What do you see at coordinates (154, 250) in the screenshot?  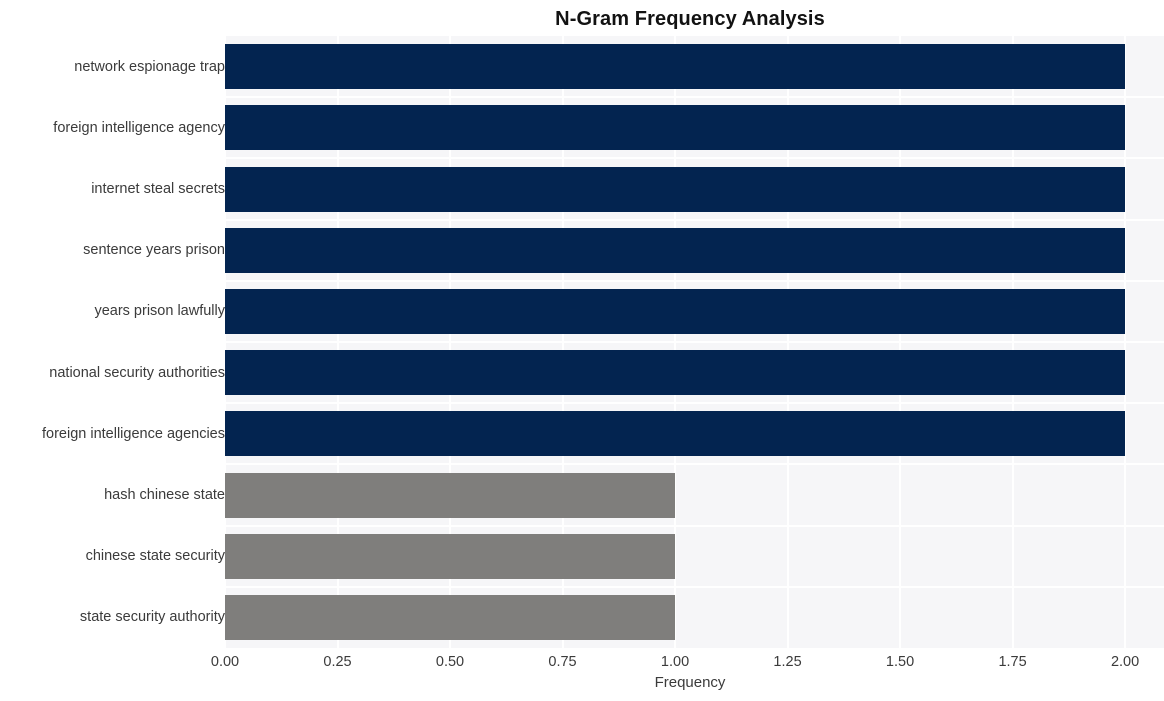 I see `y-tick-label: sentence years prison` at bounding box center [154, 250].